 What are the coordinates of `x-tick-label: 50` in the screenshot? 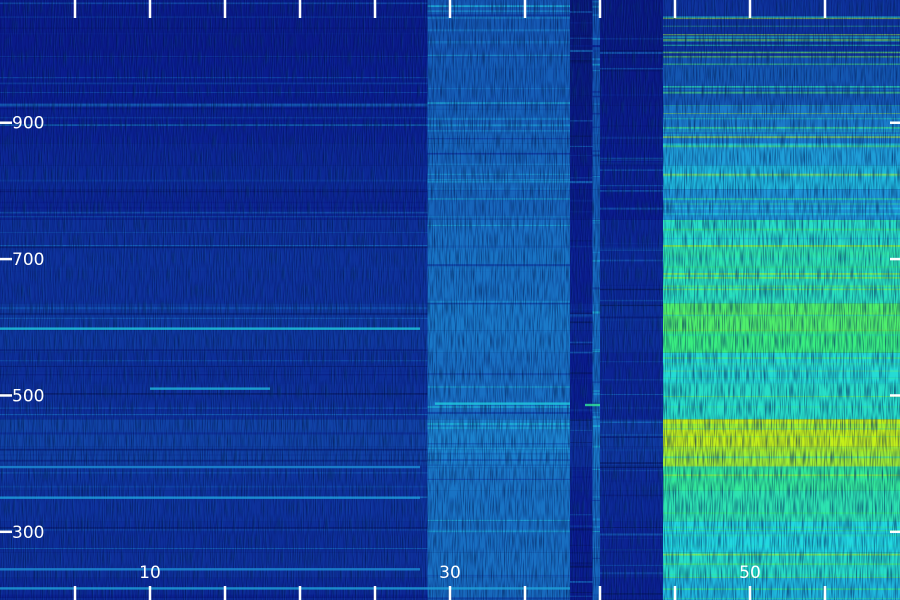 It's located at (750, 573).